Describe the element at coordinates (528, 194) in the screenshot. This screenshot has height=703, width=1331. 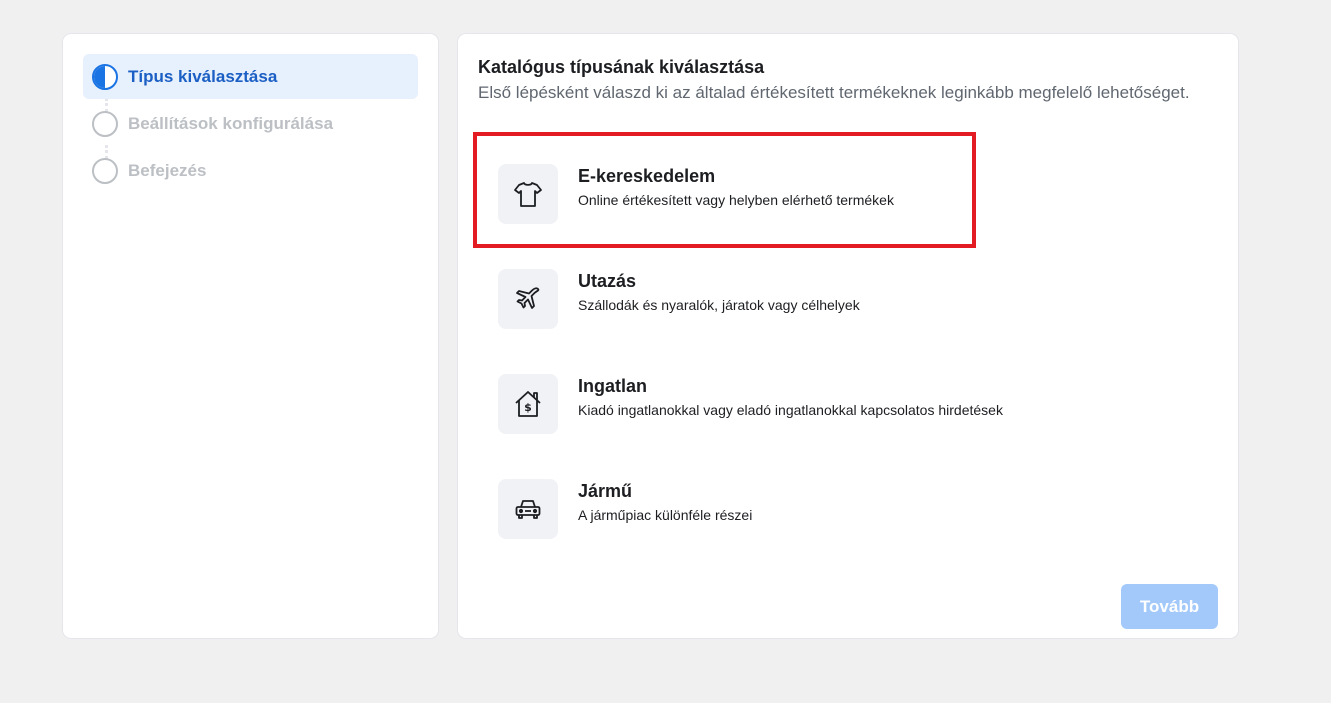
I see `tshirt-icon` at that location.